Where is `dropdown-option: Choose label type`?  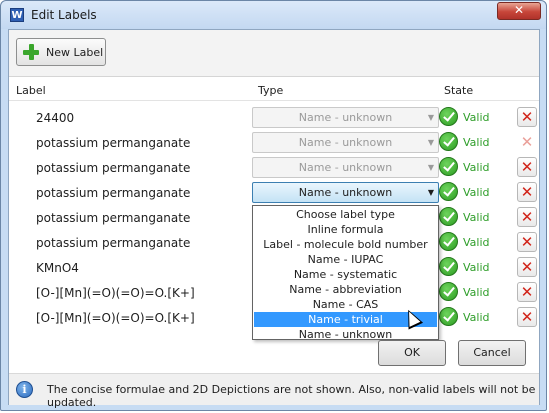 dropdown-option: Choose label type is located at coordinates (345, 214).